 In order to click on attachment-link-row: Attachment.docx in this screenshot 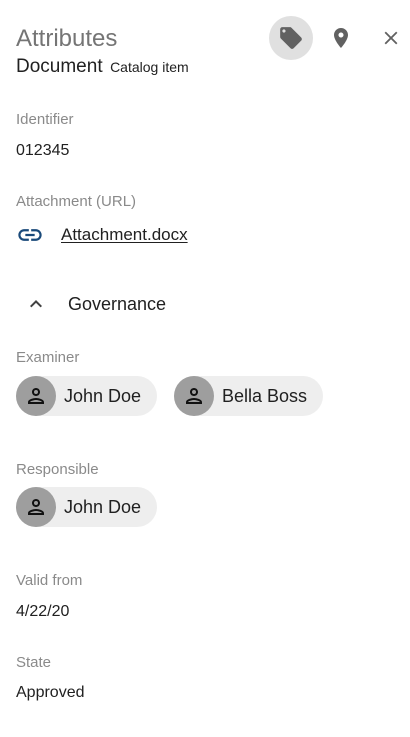, I will do `click(102, 235)`.